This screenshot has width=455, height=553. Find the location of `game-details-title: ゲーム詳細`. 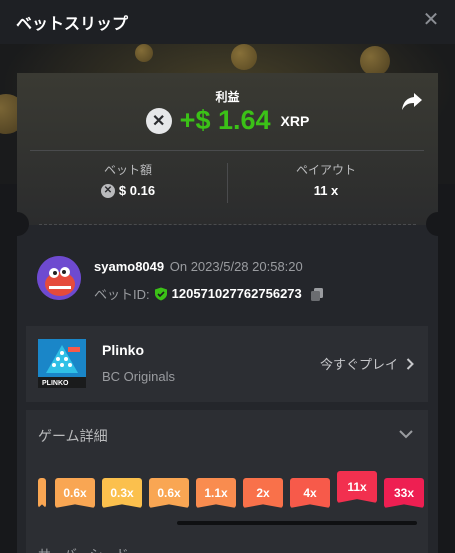

game-details-title: ゲーム詳細 is located at coordinates (73, 436).